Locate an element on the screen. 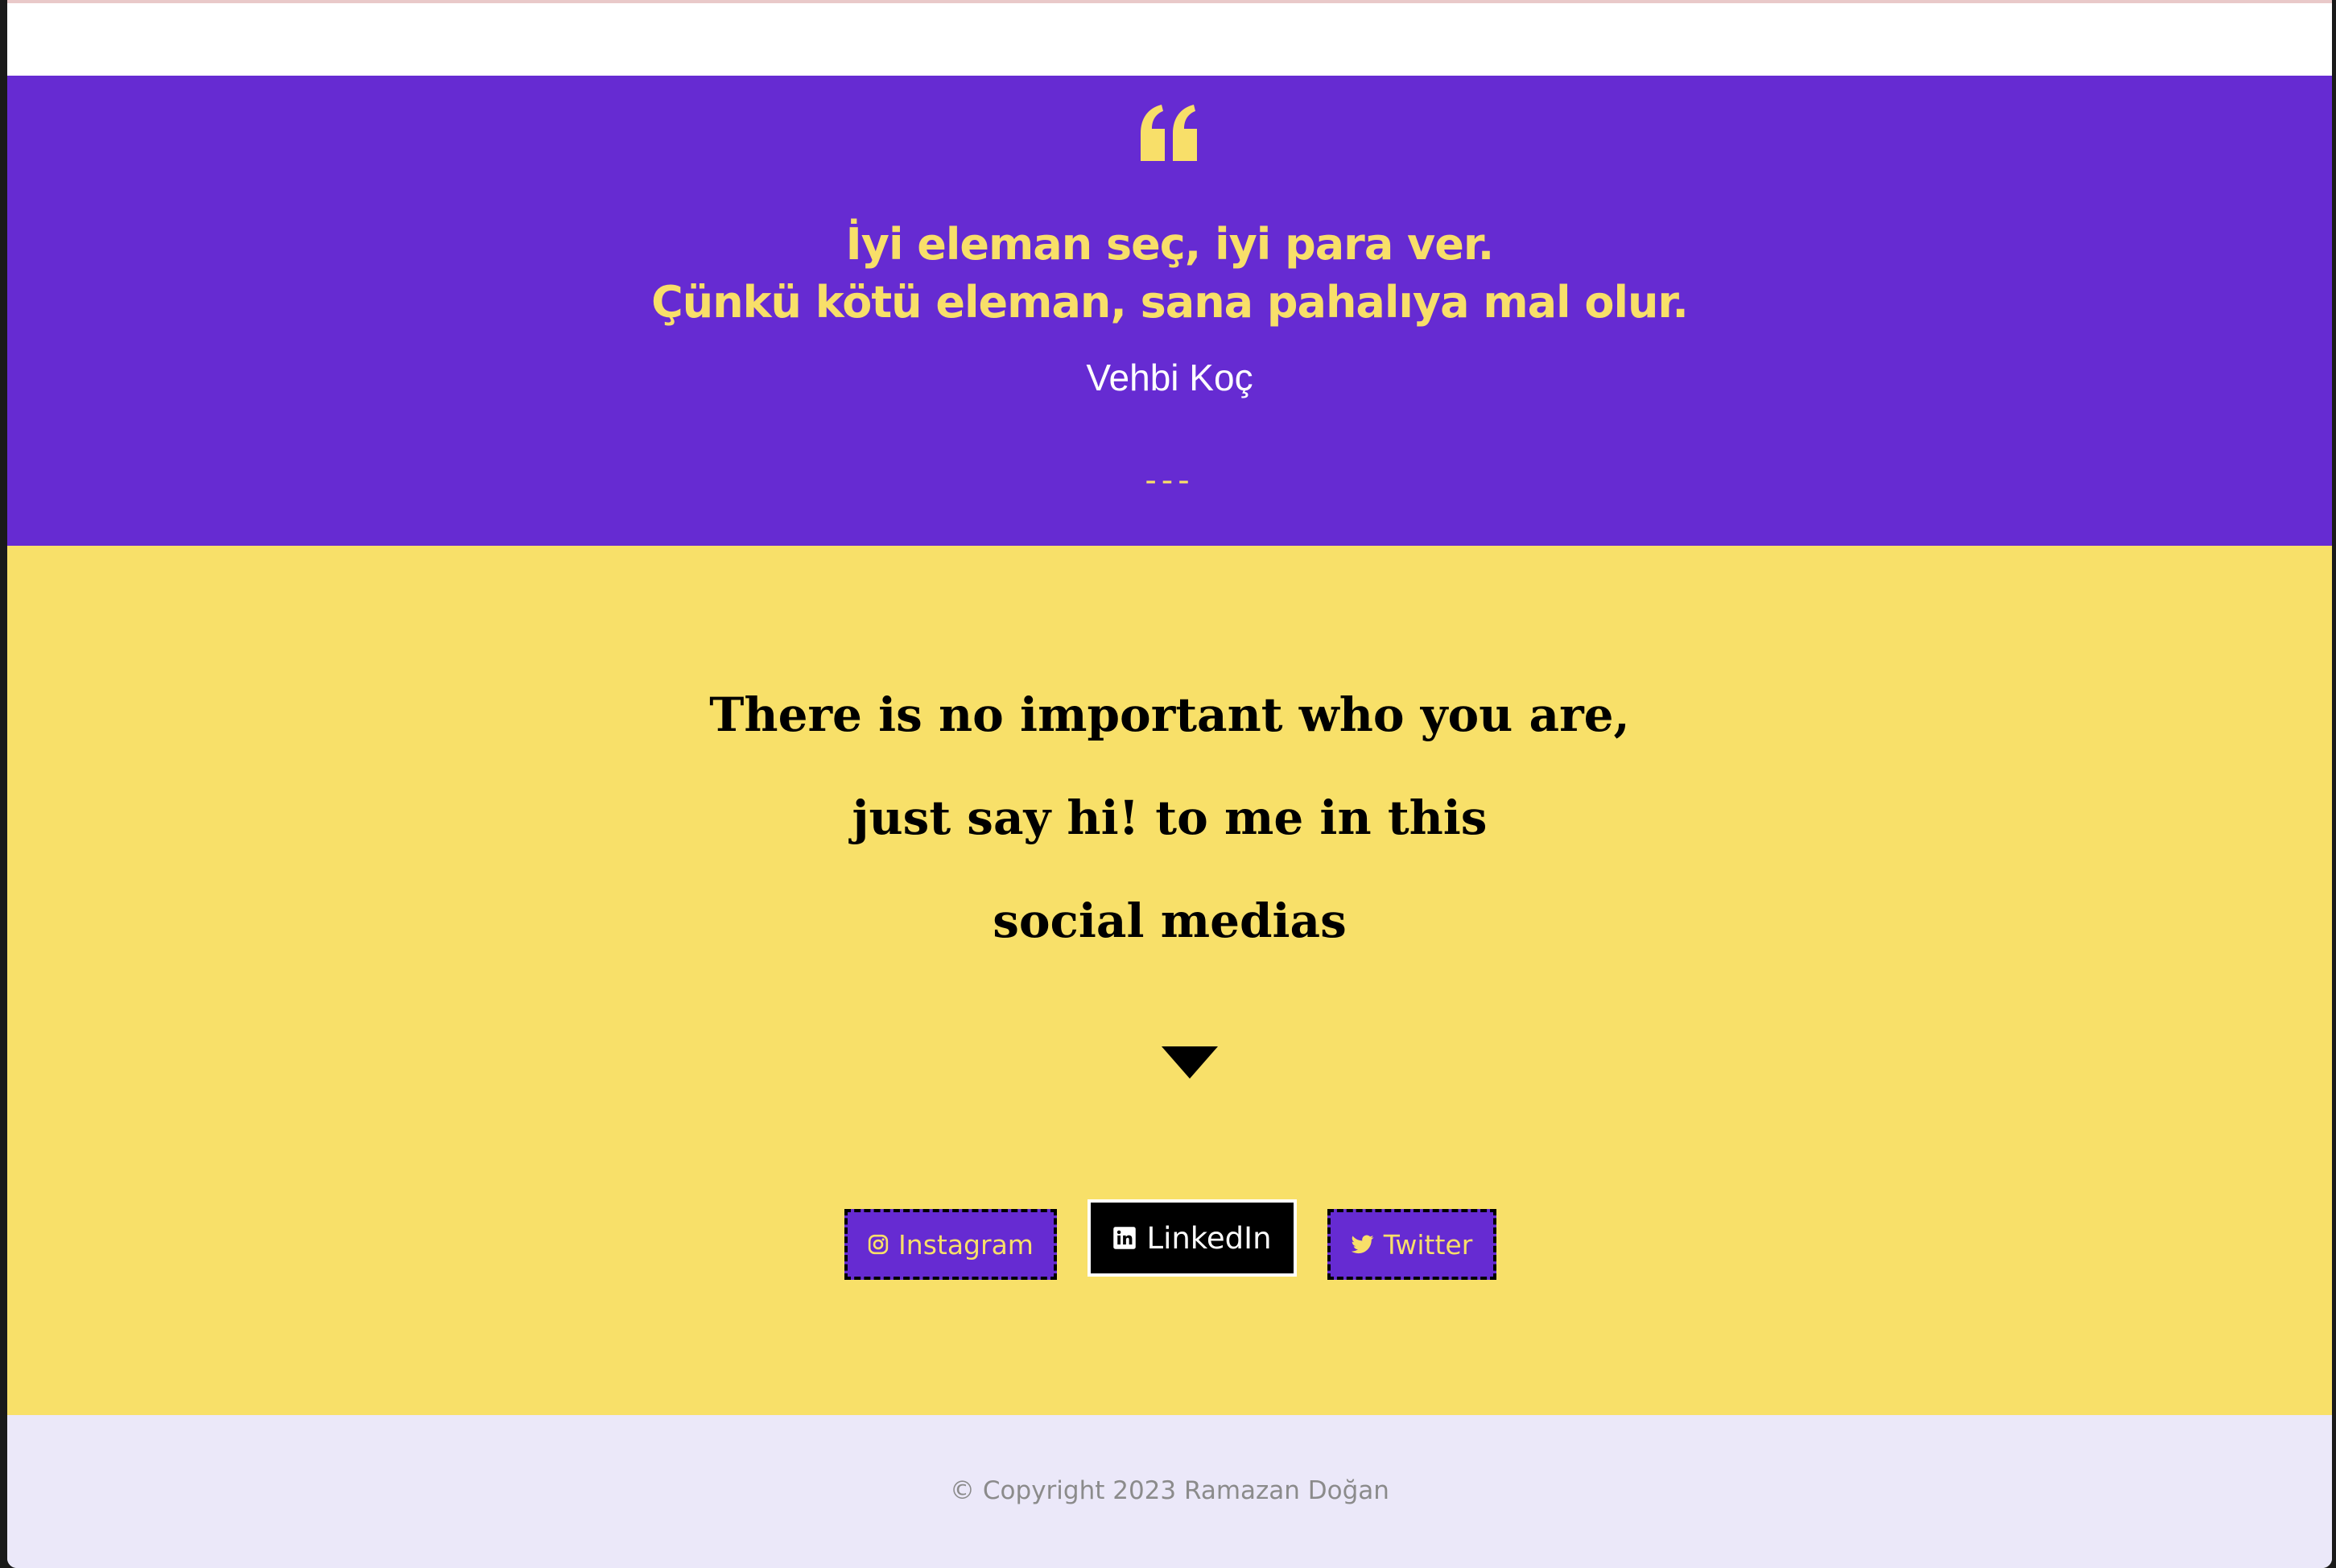 The width and height of the screenshot is (2336, 1568). footer: © Copyright 2023 Ramazan Doğan is located at coordinates (1169, 1491).